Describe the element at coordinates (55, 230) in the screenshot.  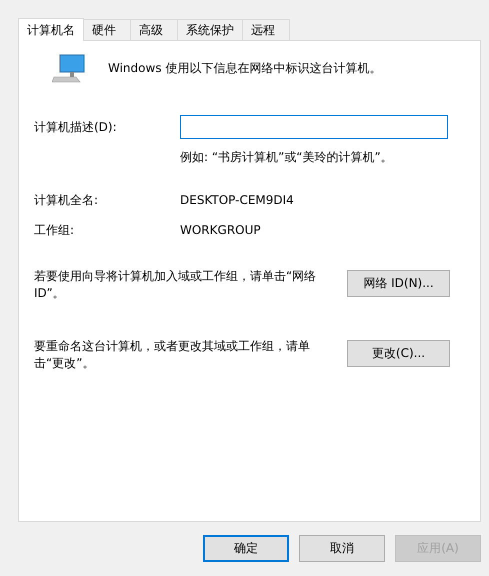
I see `info-label: 工作组:` at that location.